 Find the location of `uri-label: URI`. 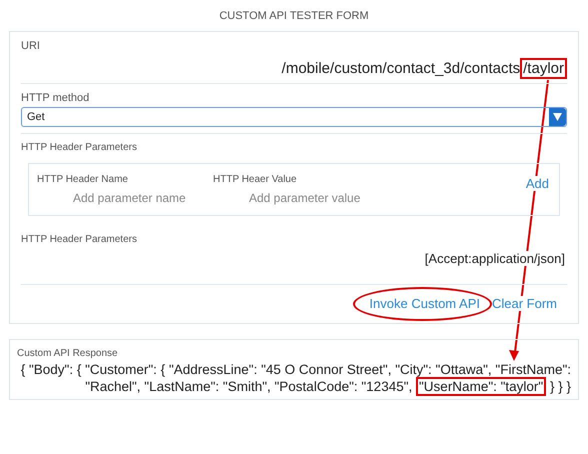

uri-label: URI is located at coordinates (31, 46).